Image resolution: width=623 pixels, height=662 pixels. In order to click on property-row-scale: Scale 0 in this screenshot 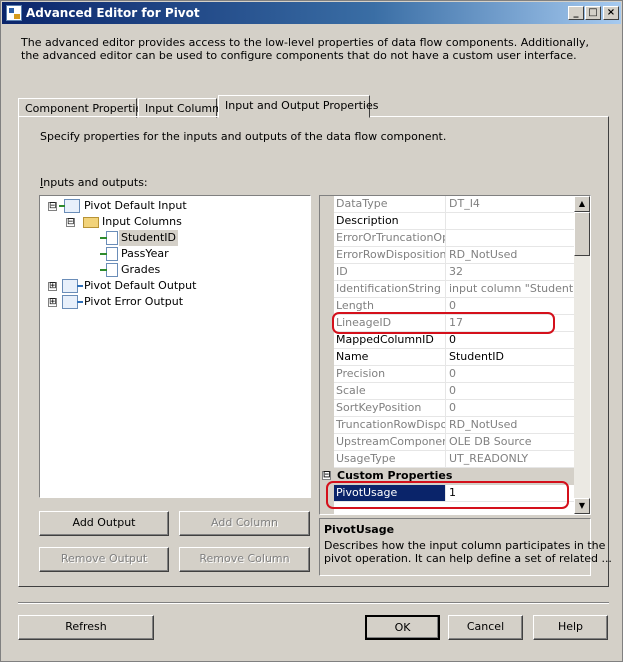, I will do `click(454, 391)`.